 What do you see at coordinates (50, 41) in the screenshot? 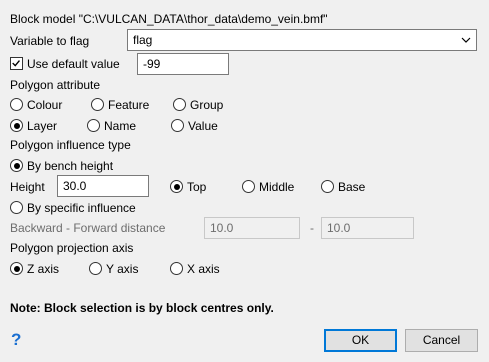
I see `variable-to-flag-label: Variable to flag` at bounding box center [50, 41].